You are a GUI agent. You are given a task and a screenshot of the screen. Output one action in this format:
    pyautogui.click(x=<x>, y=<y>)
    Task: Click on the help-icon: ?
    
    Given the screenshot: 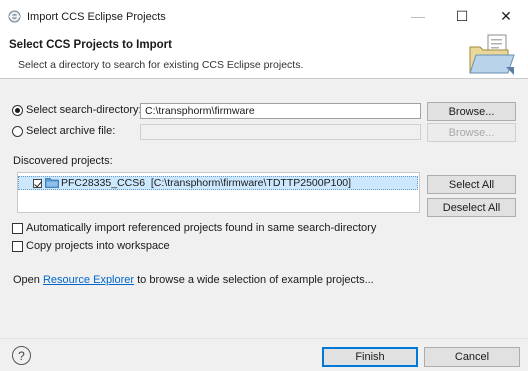 What is the action you would take?
    pyautogui.click(x=21, y=355)
    